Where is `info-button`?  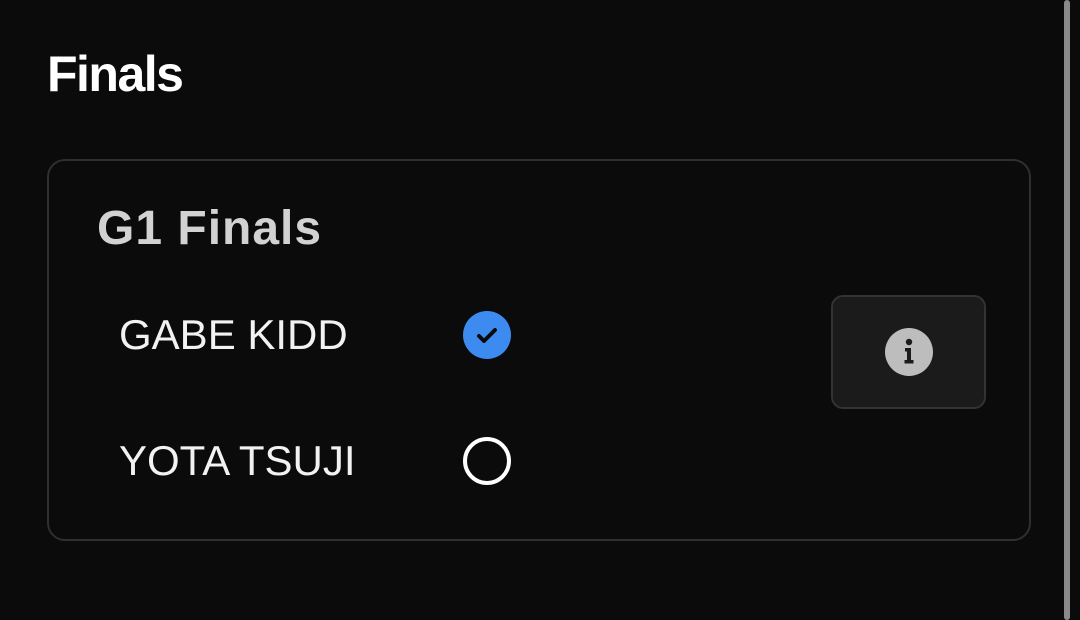
info-button is located at coordinates (908, 352).